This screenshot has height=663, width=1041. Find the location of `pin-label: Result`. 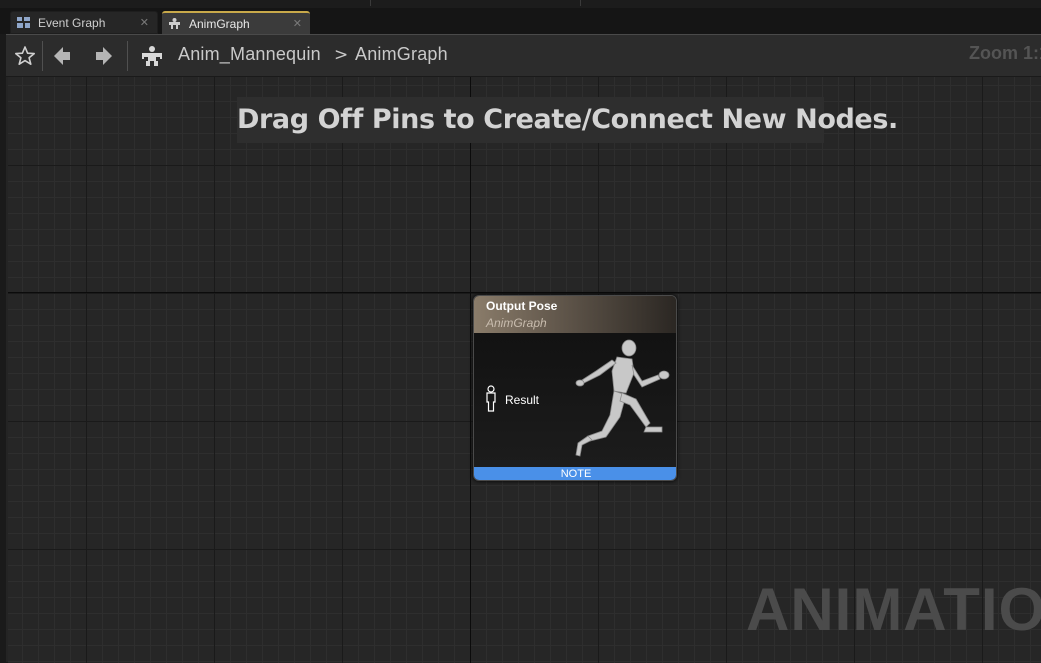

pin-label: Result is located at coordinates (522, 400).